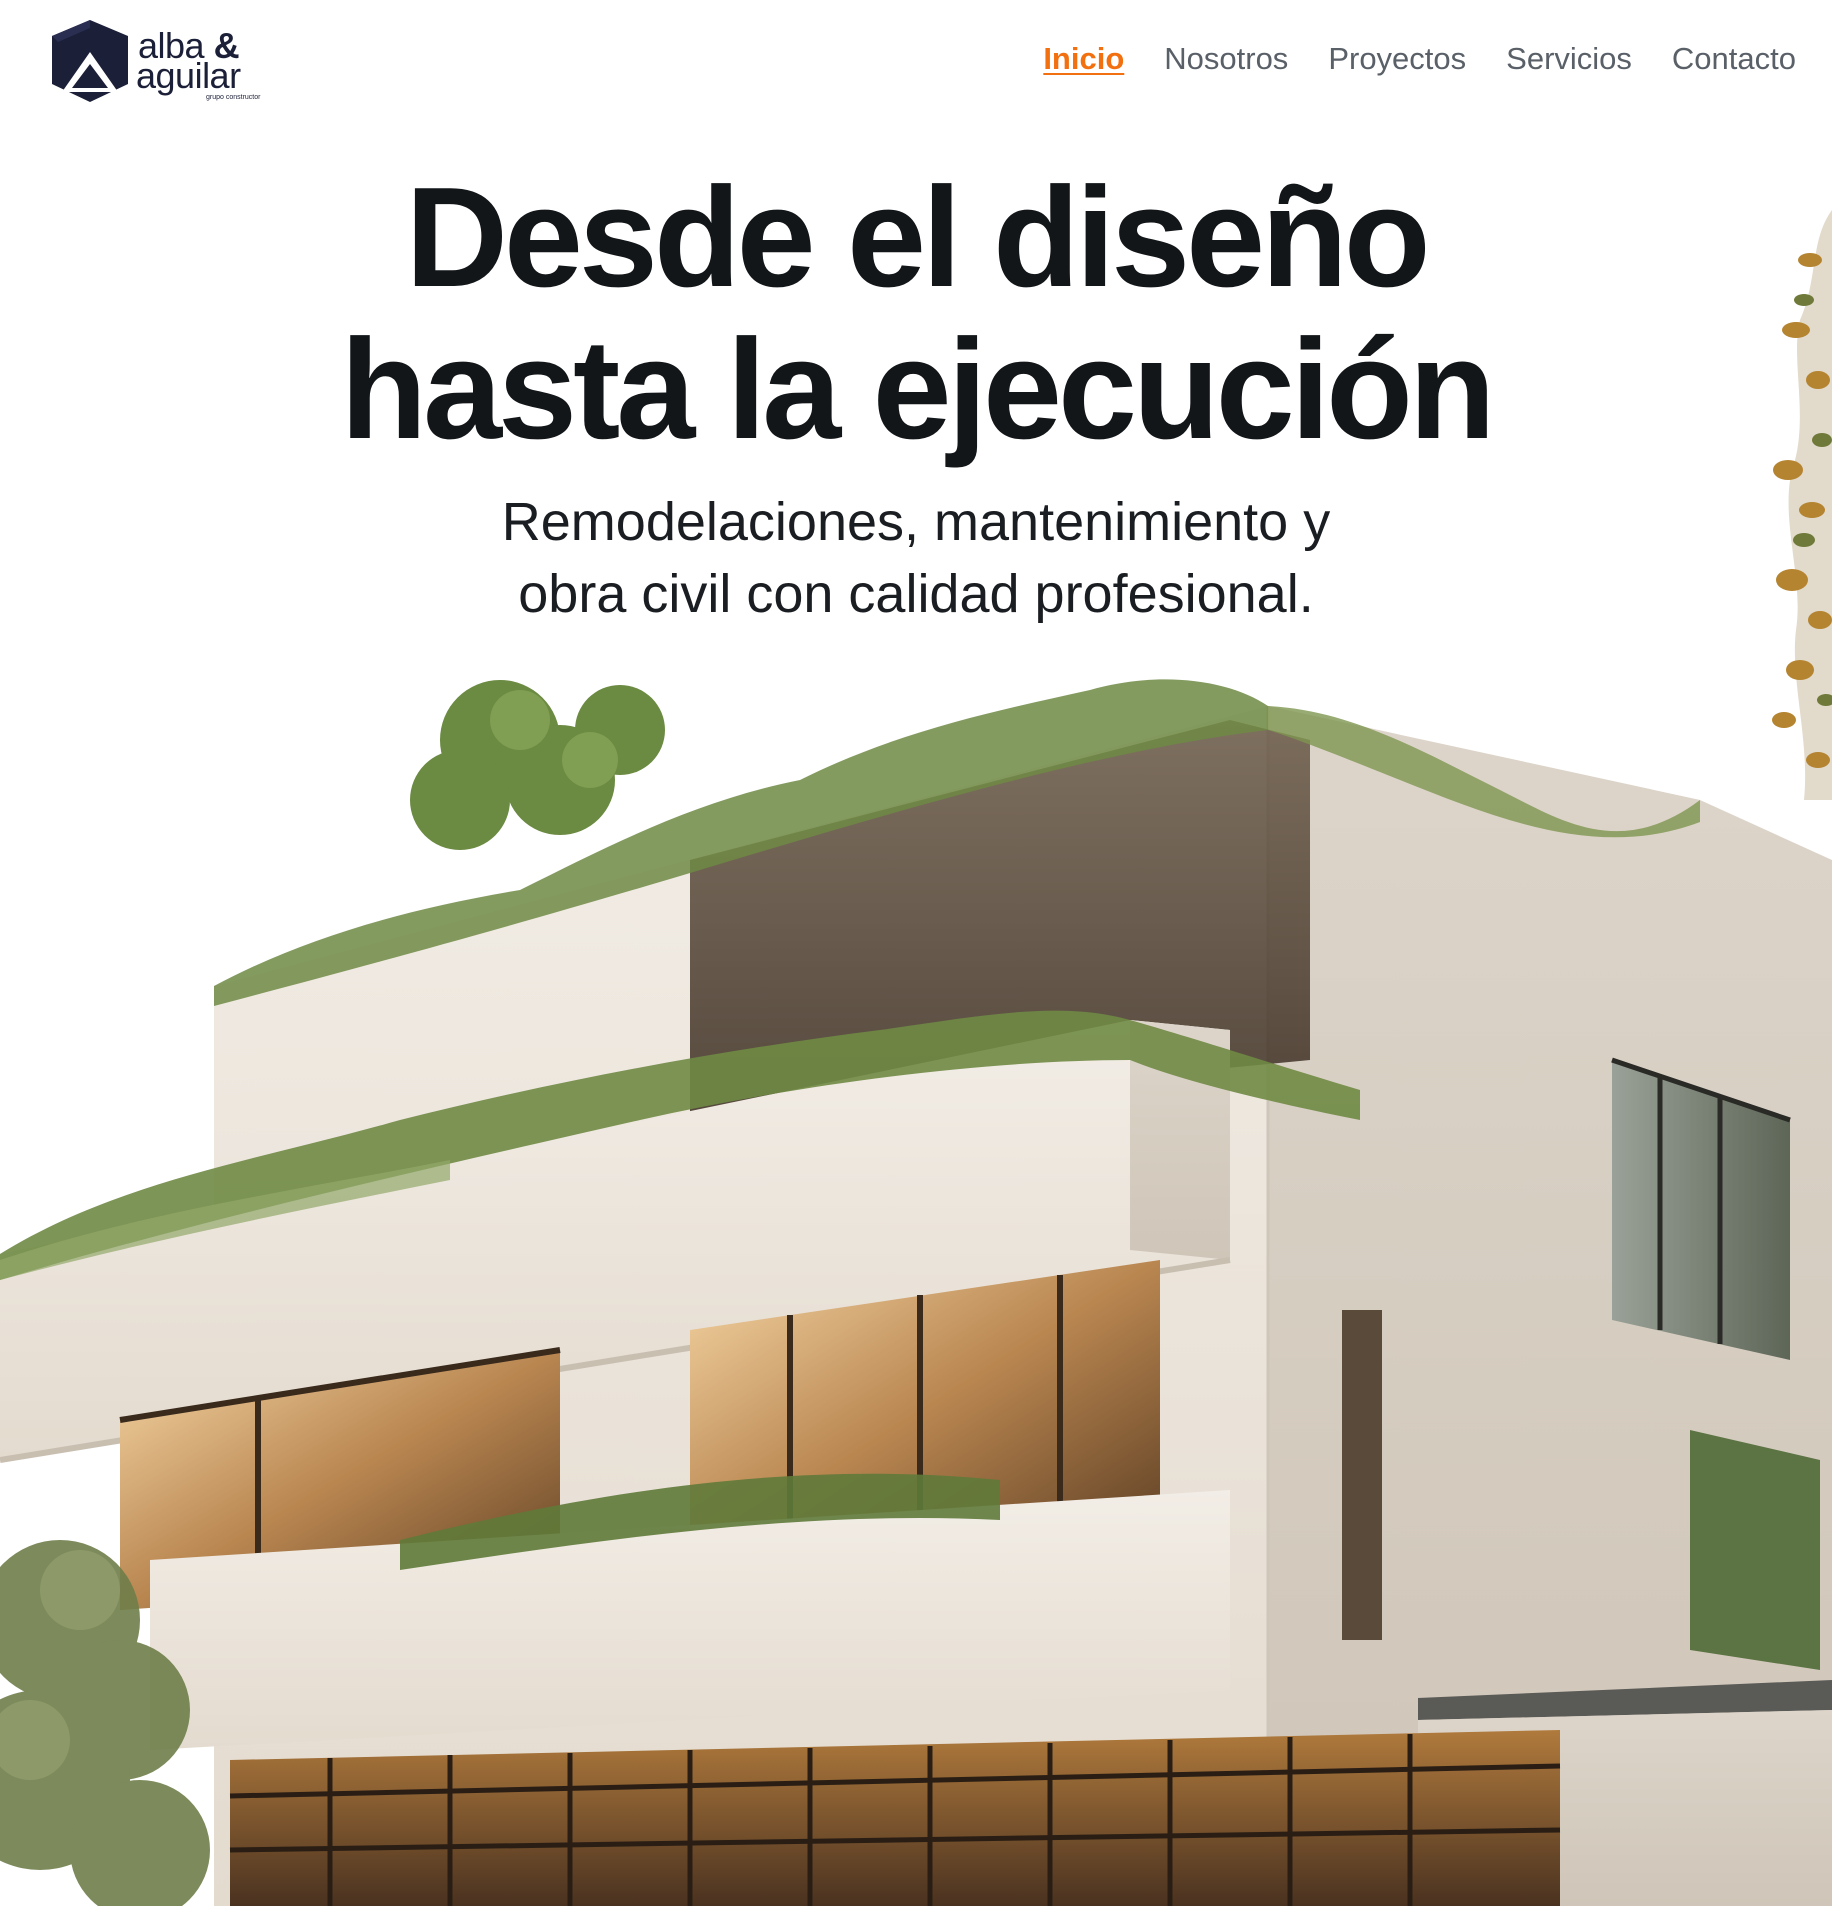 The height and width of the screenshot is (1906, 1832). I want to click on hero-title-line2: hasta la ejecución, so click(917, 389).